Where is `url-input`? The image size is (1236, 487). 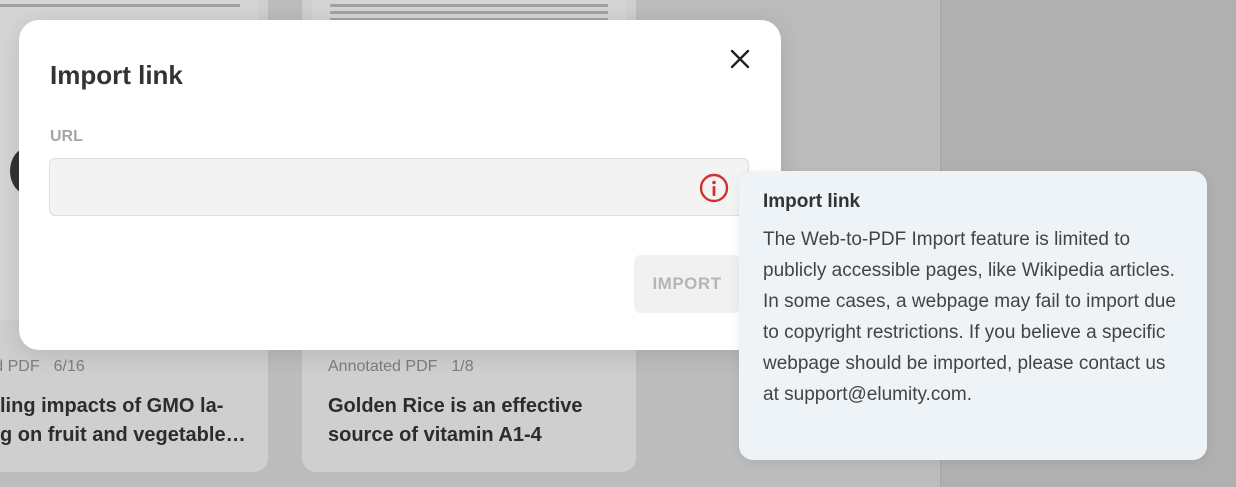
url-input is located at coordinates (399, 187).